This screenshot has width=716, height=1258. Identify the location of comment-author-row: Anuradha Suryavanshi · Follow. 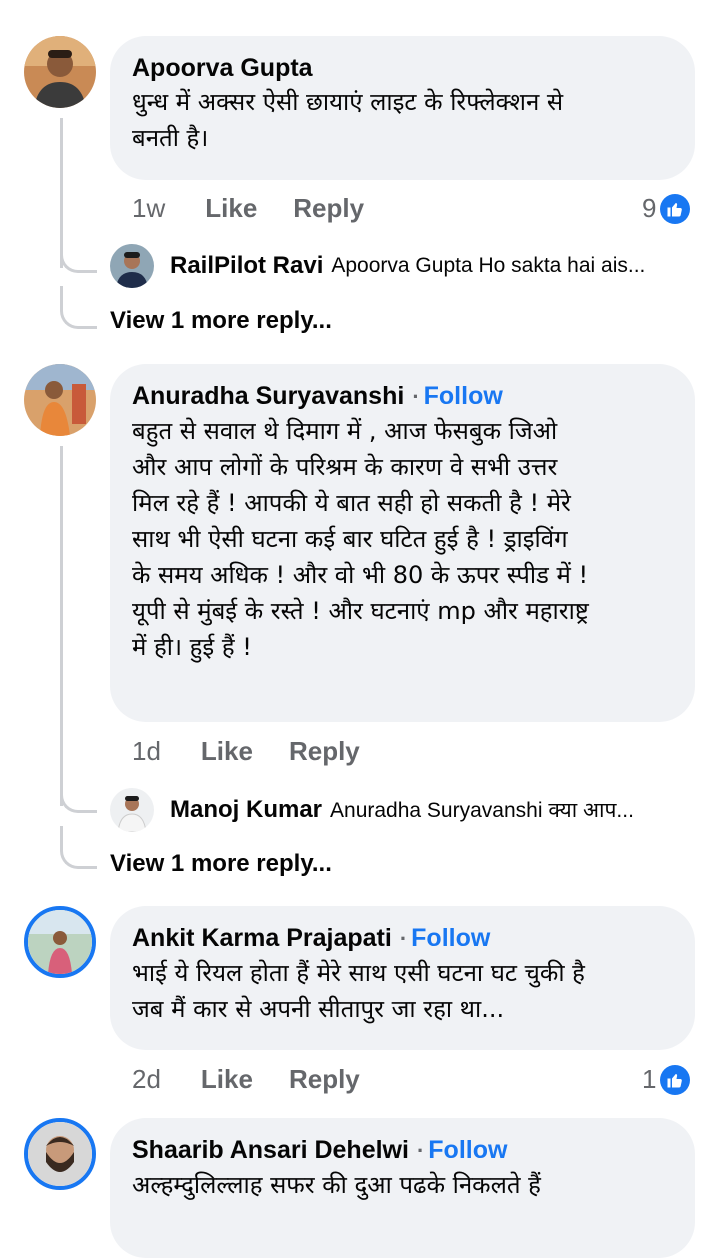
(401, 396).